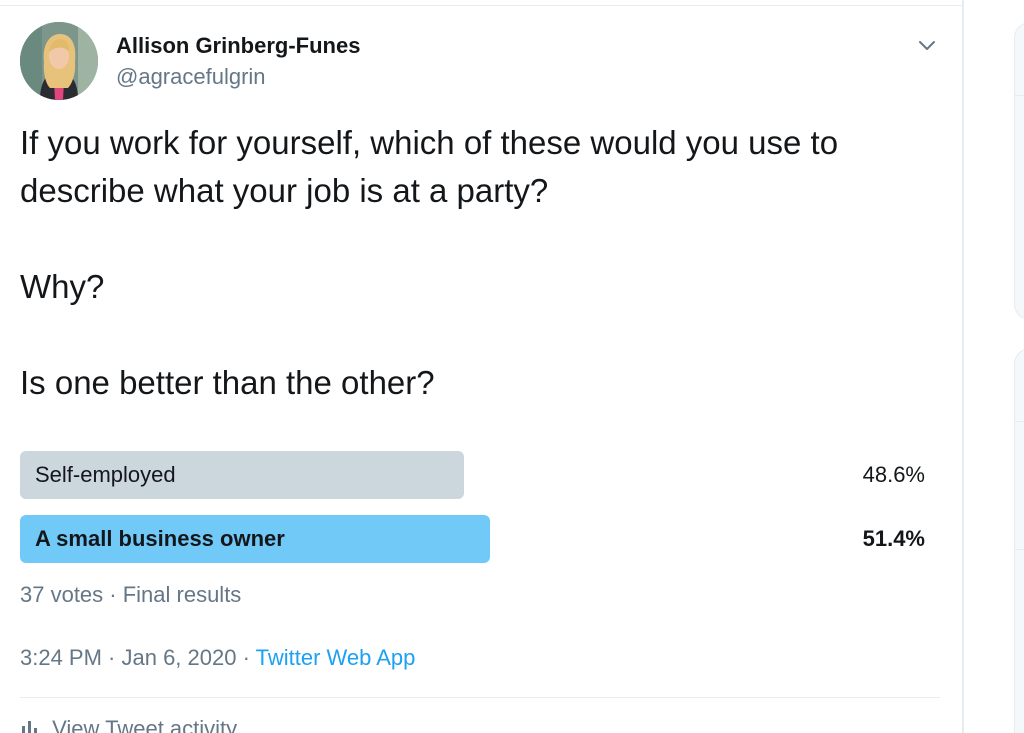 The width and height of the screenshot is (1024, 733). I want to click on view-activity-label: View Tweet activity, so click(145, 724).